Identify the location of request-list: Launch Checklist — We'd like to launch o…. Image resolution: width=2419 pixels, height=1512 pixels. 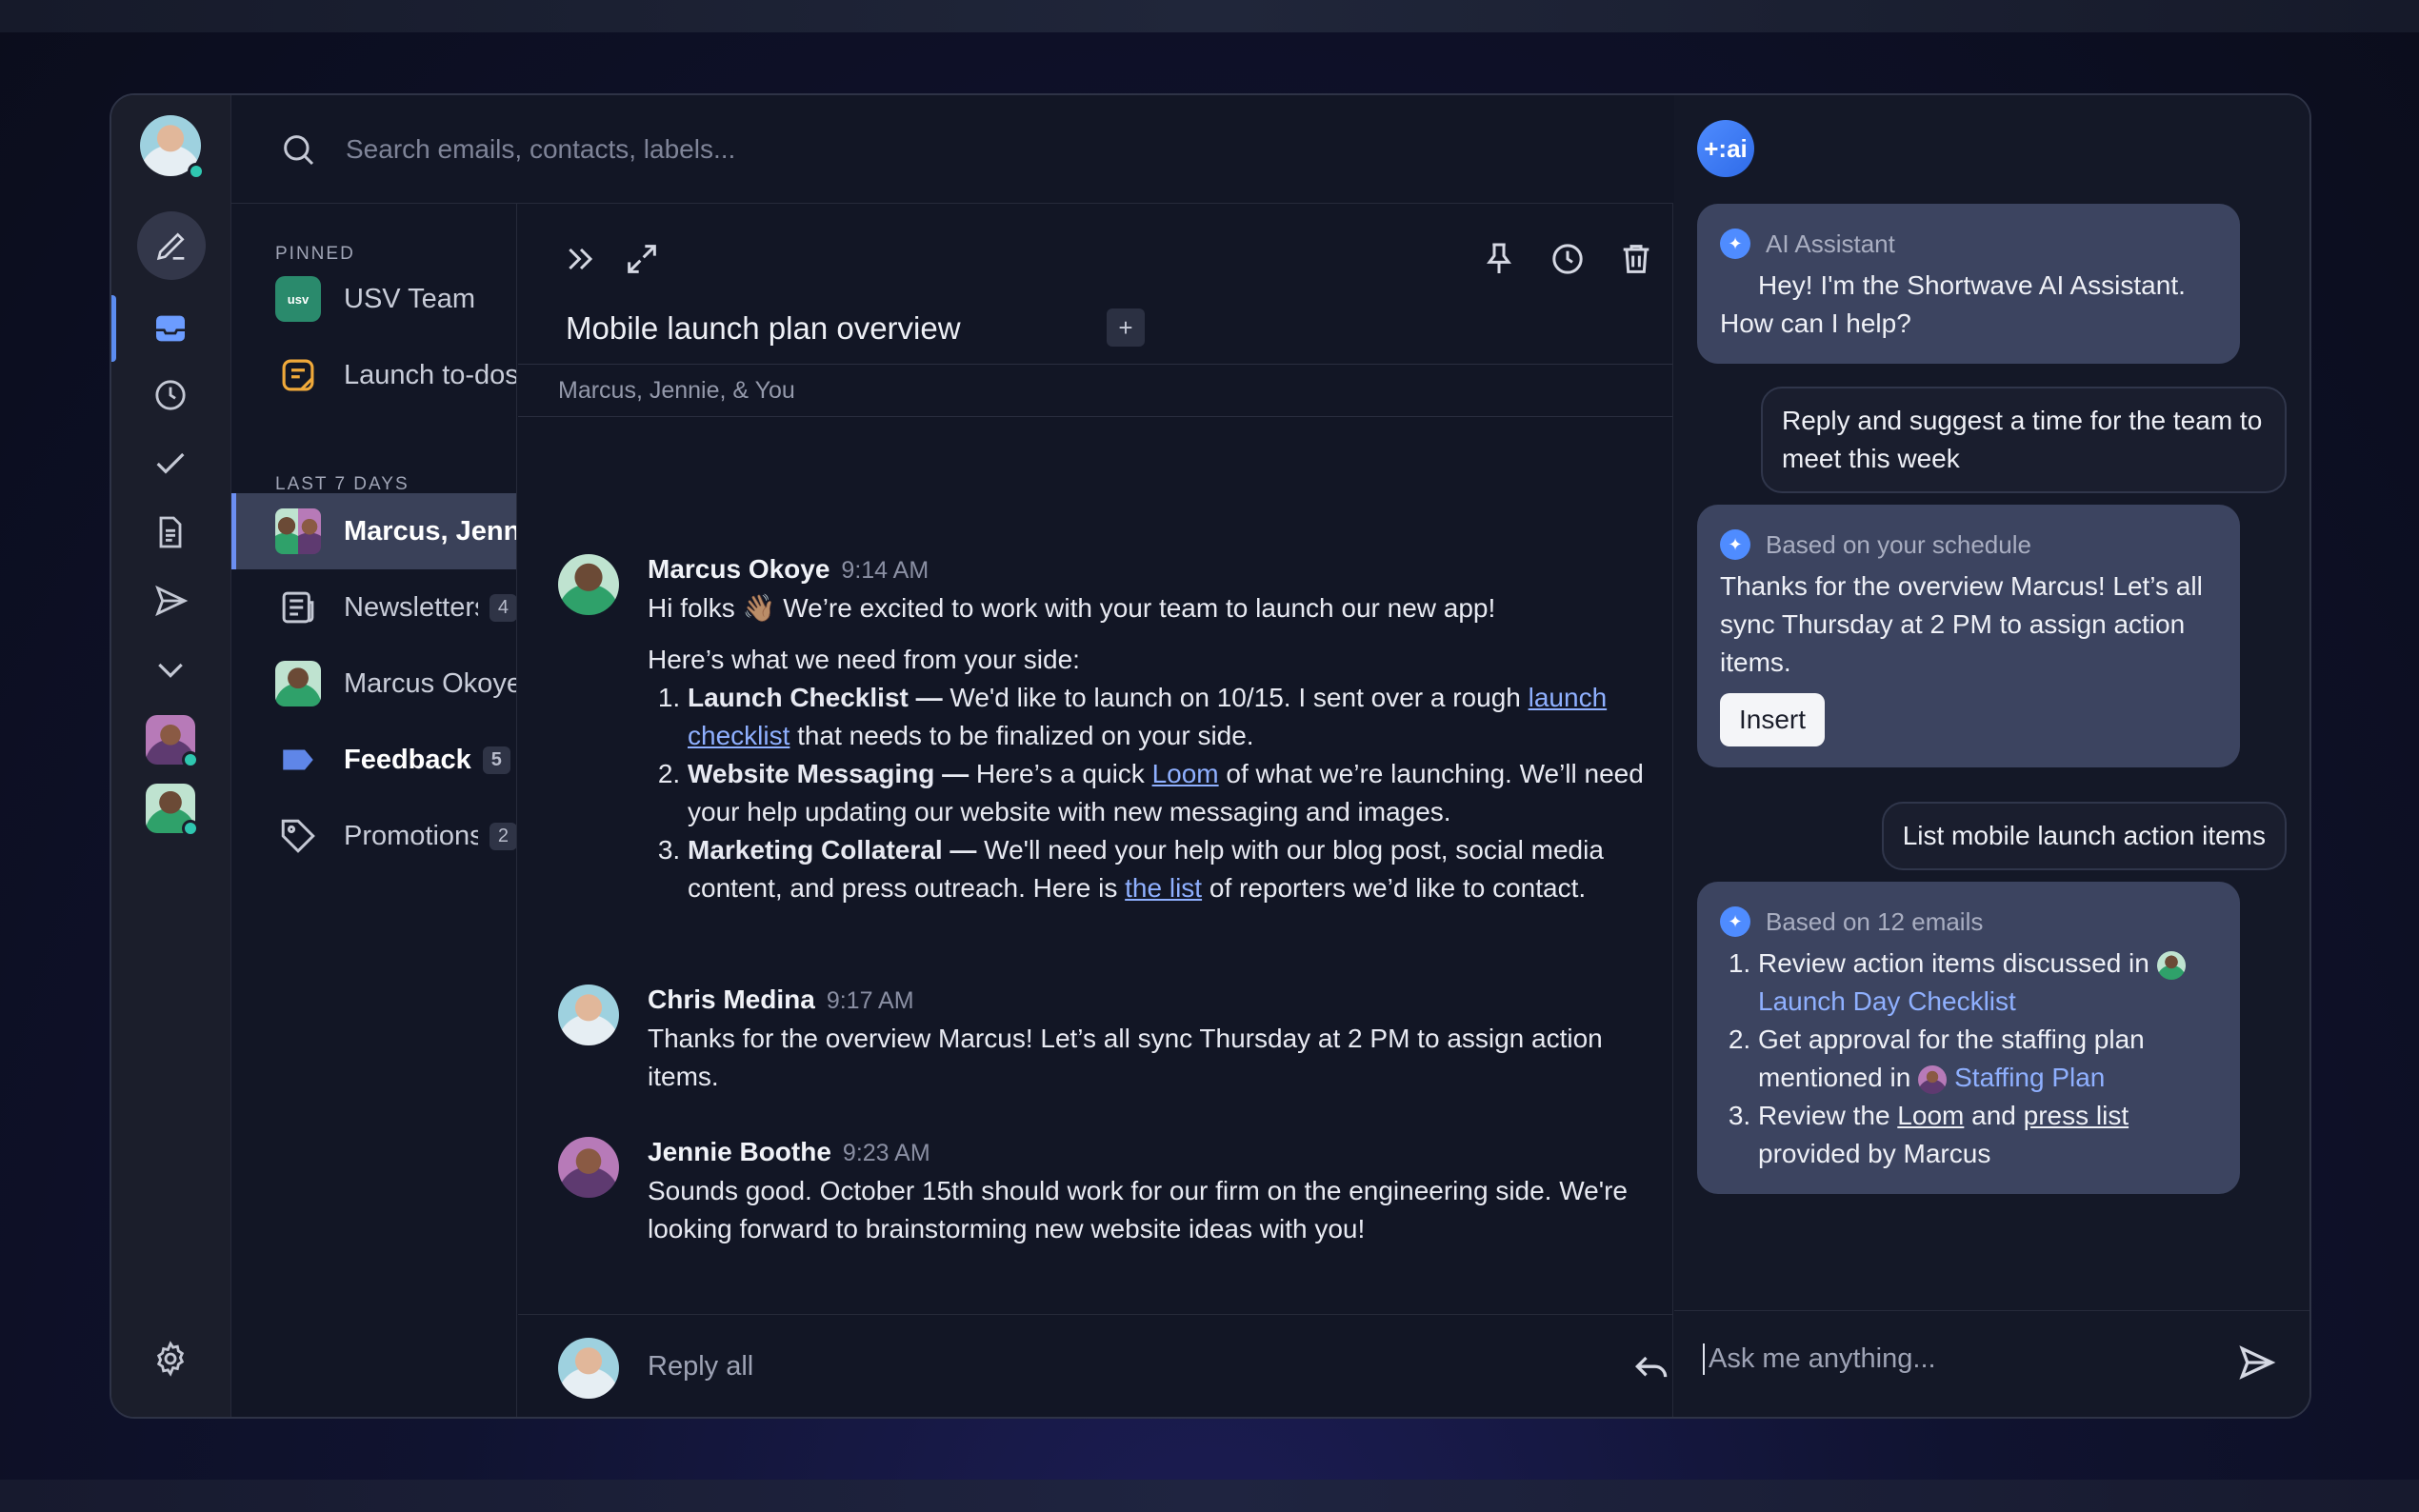
(1170, 793).